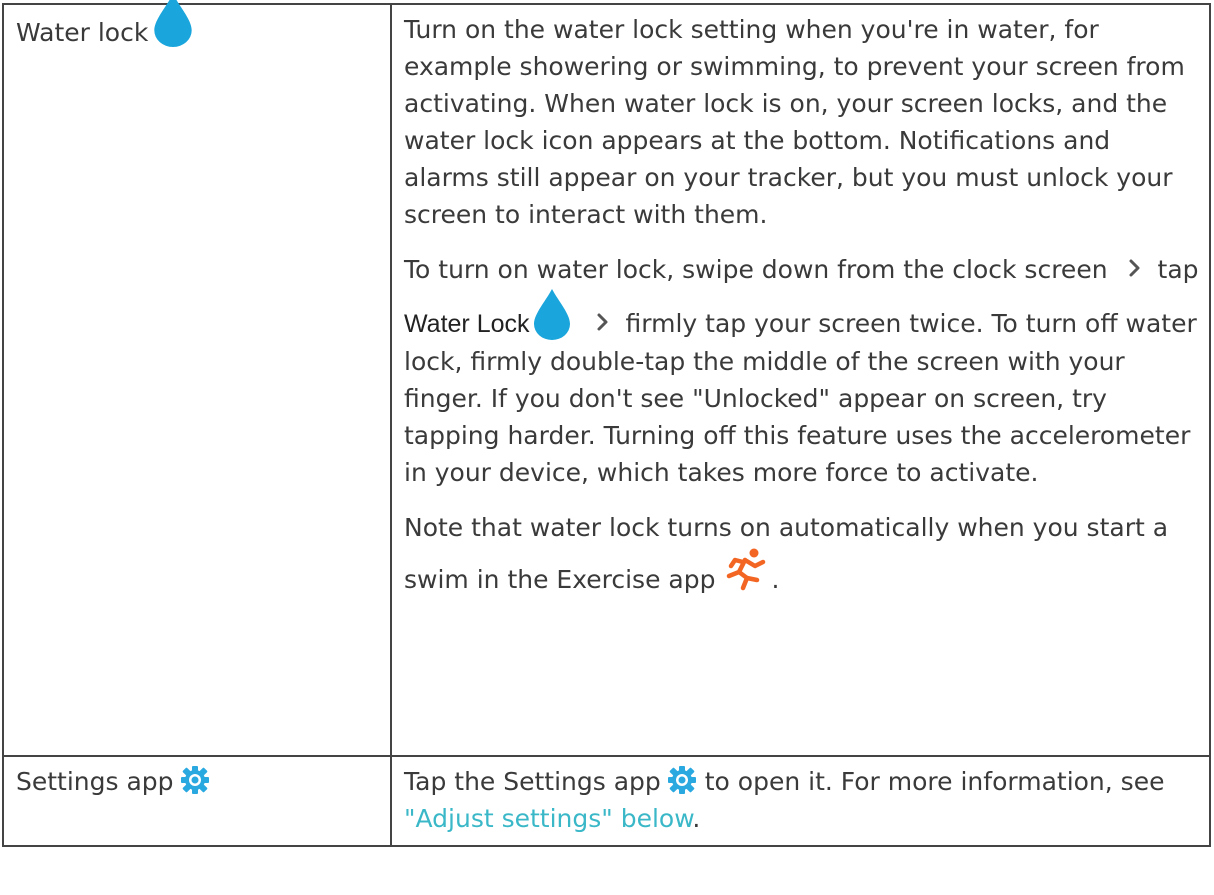 This screenshot has width=1214, height=895. I want to click on settings-text: to open it. For more information, see, so click(934, 781).